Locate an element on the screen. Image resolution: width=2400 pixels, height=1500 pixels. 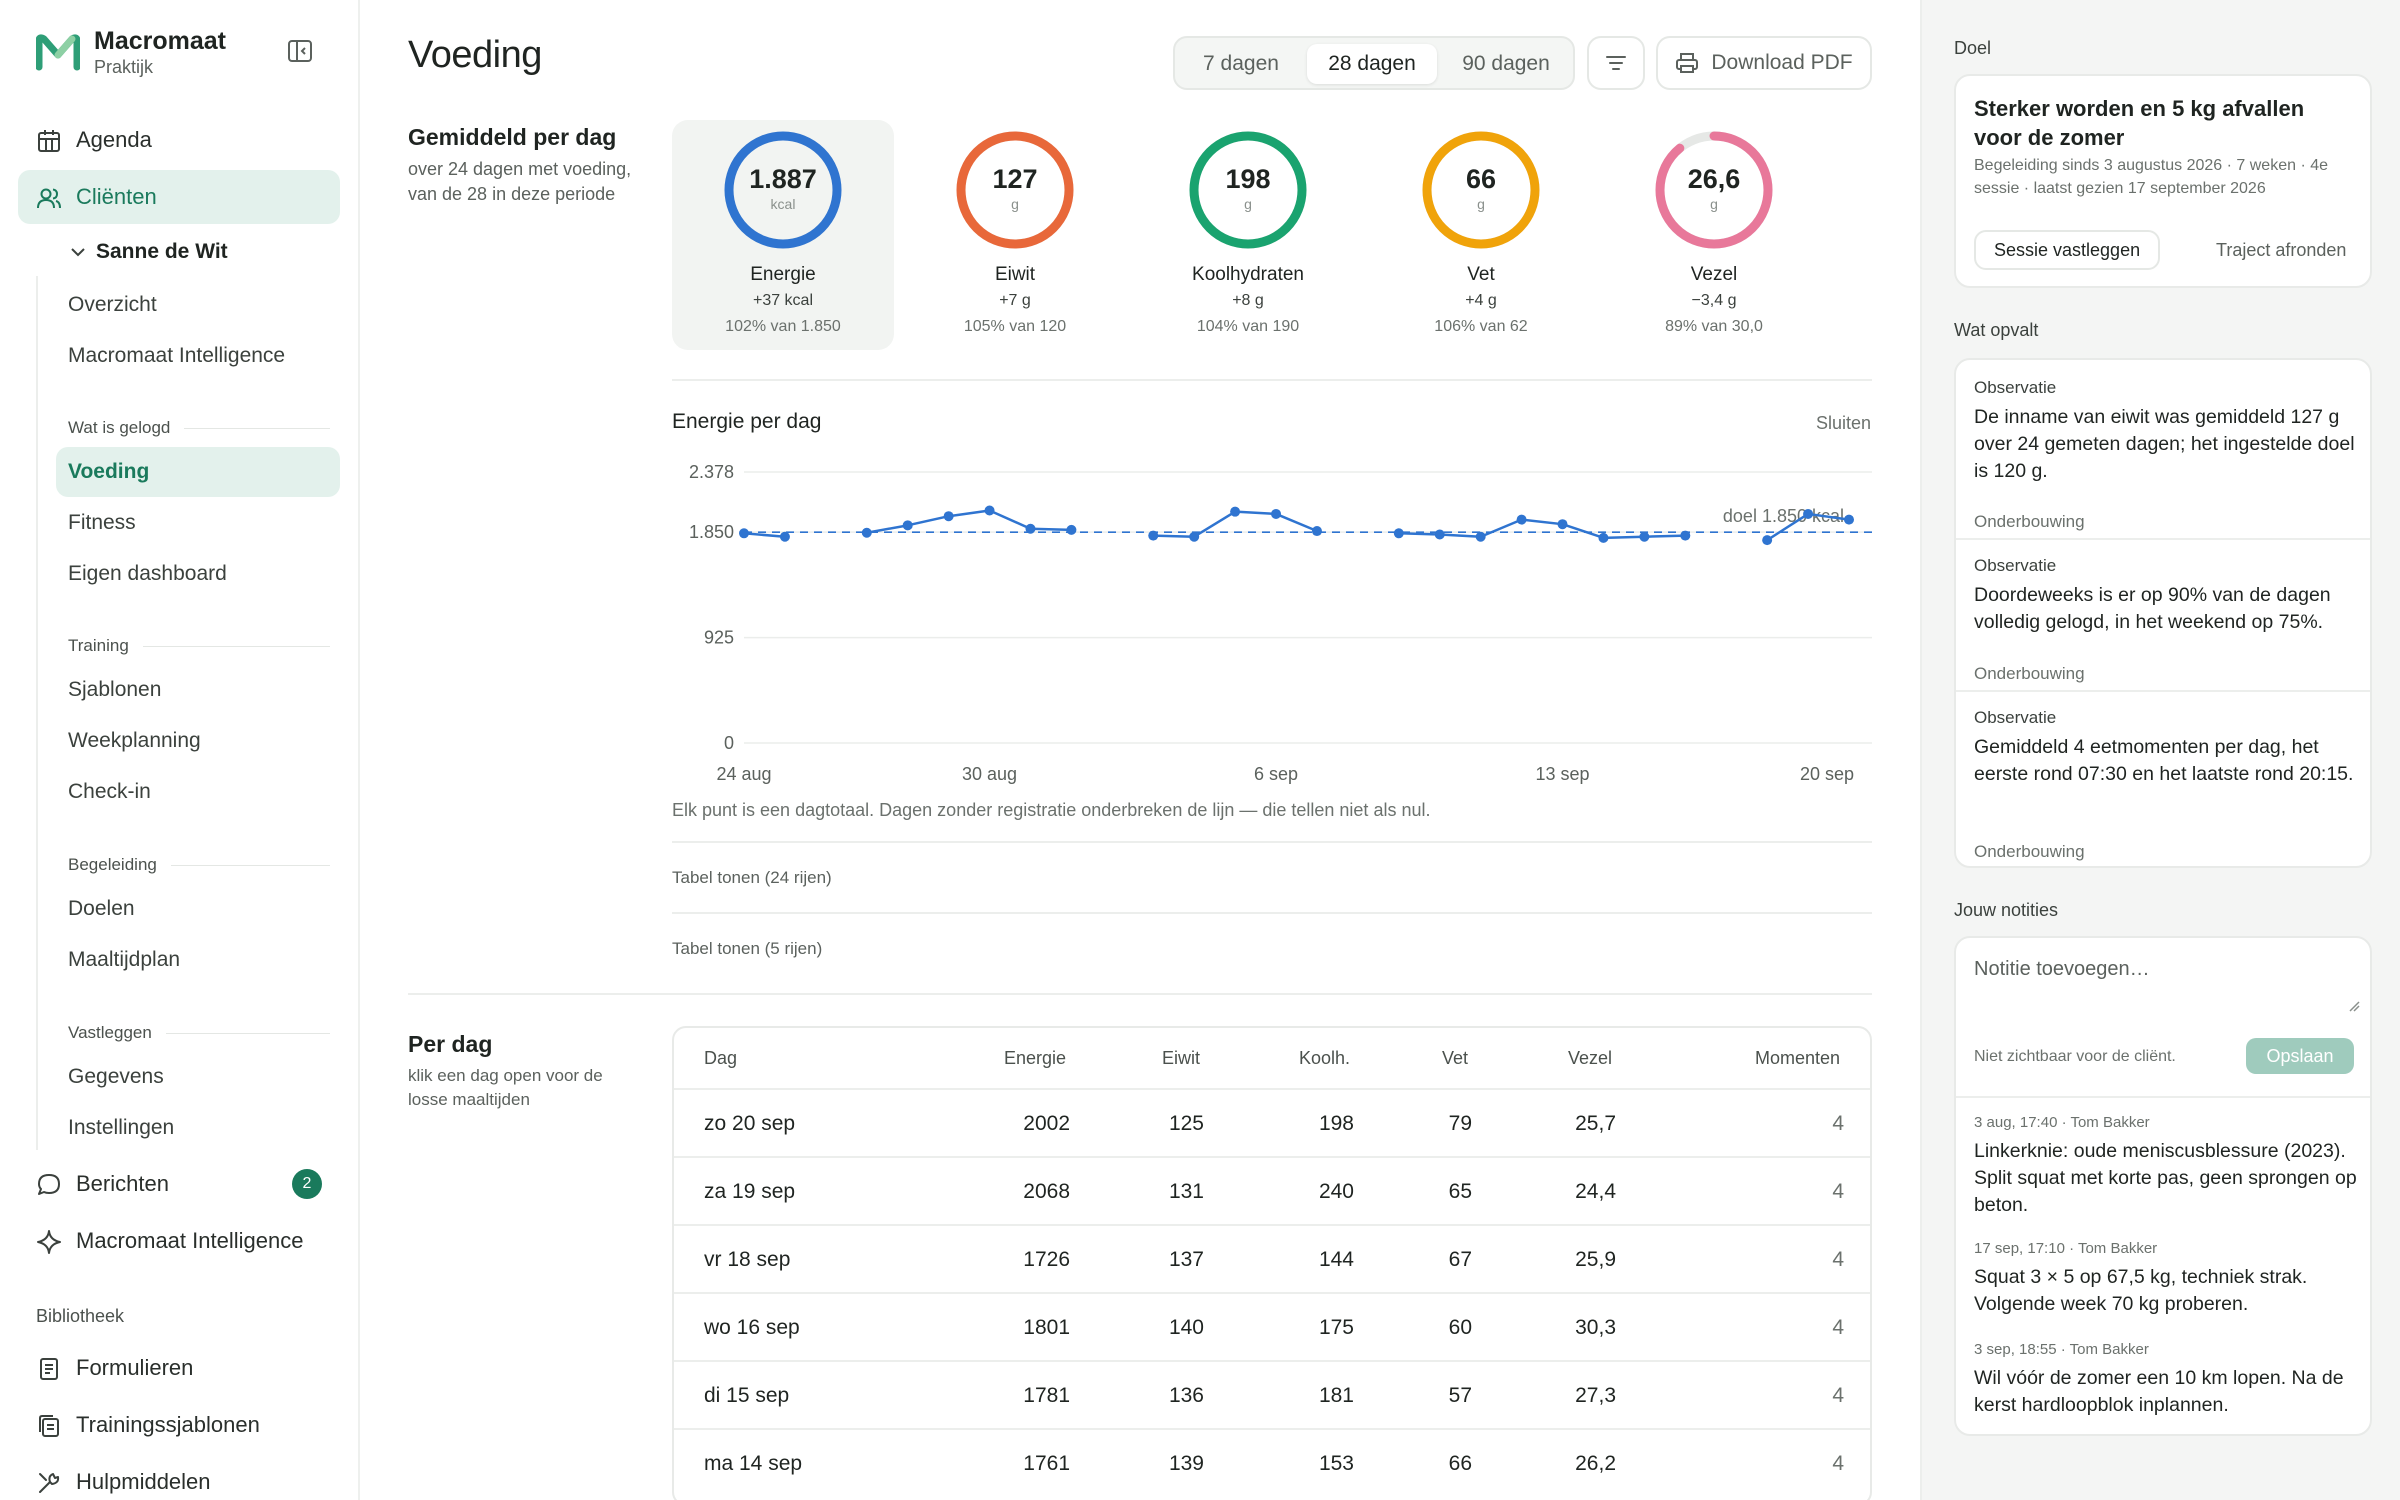
chart-close-link: Sluiten is located at coordinates (1843, 423).